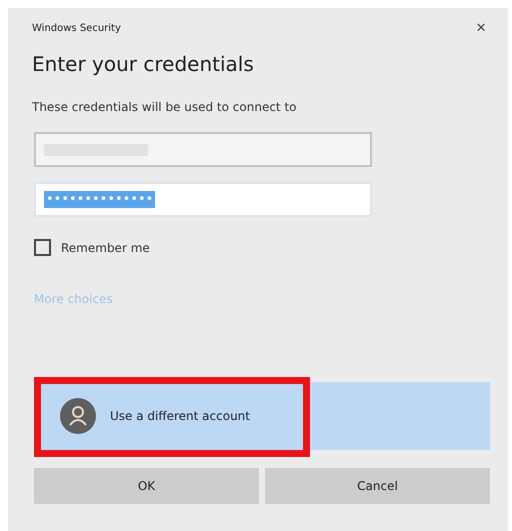  What do you see at coordinates (203, 149) in the screenshot?
I see `username-field` at bounding box center [203, 149].